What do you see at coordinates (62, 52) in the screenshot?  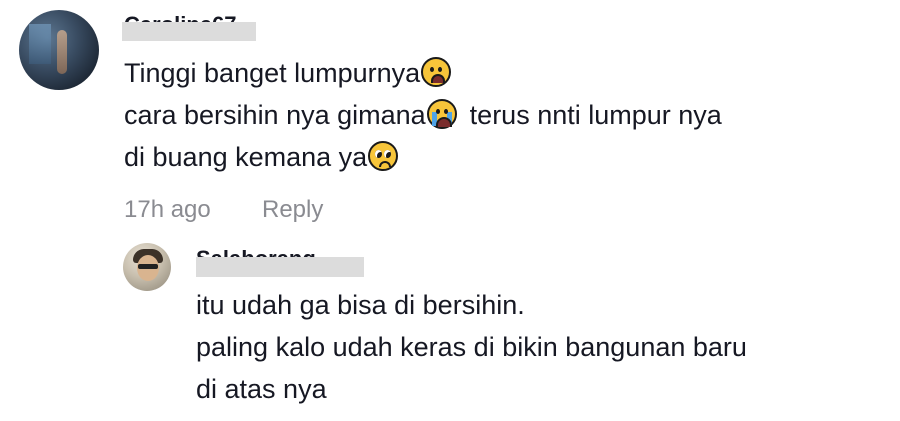 I see `avatar-figure` at bounding box center [62, 52].